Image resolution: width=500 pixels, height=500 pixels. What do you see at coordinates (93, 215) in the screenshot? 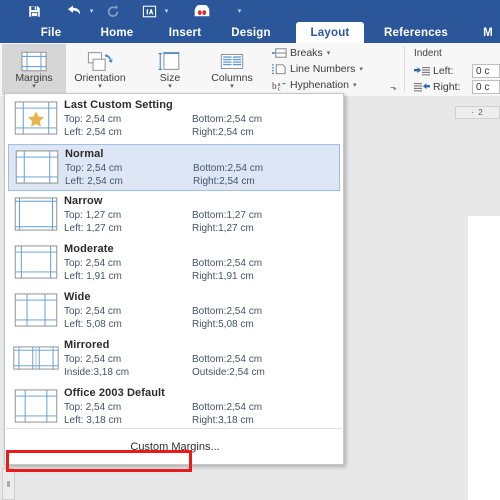
I see `top-value: Top: 1,27 cm` at bounding box center [93, 215].